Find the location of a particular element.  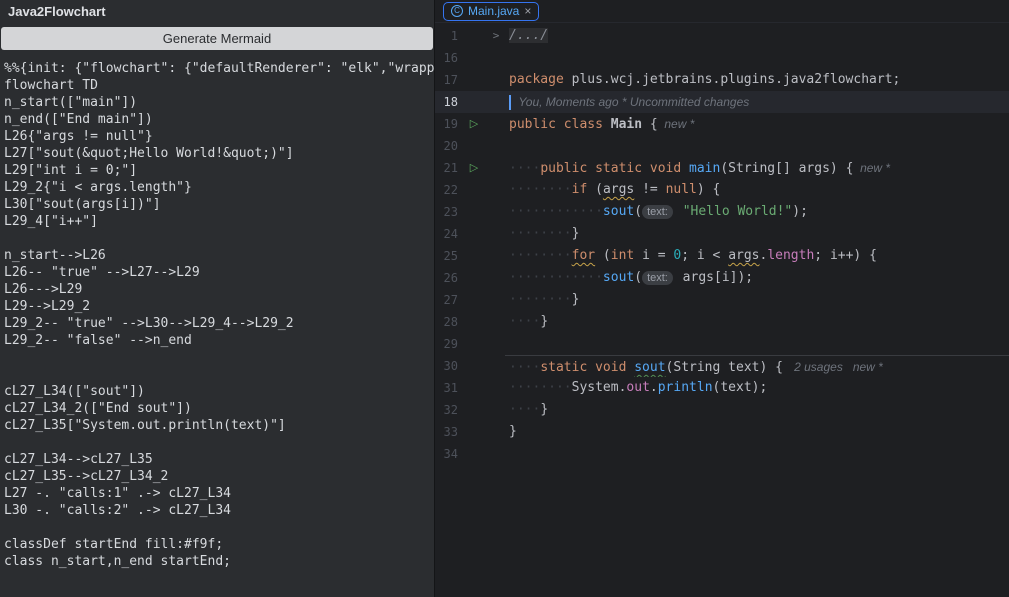

fold-chevron-icon: > is located at coordinates (496, 36).